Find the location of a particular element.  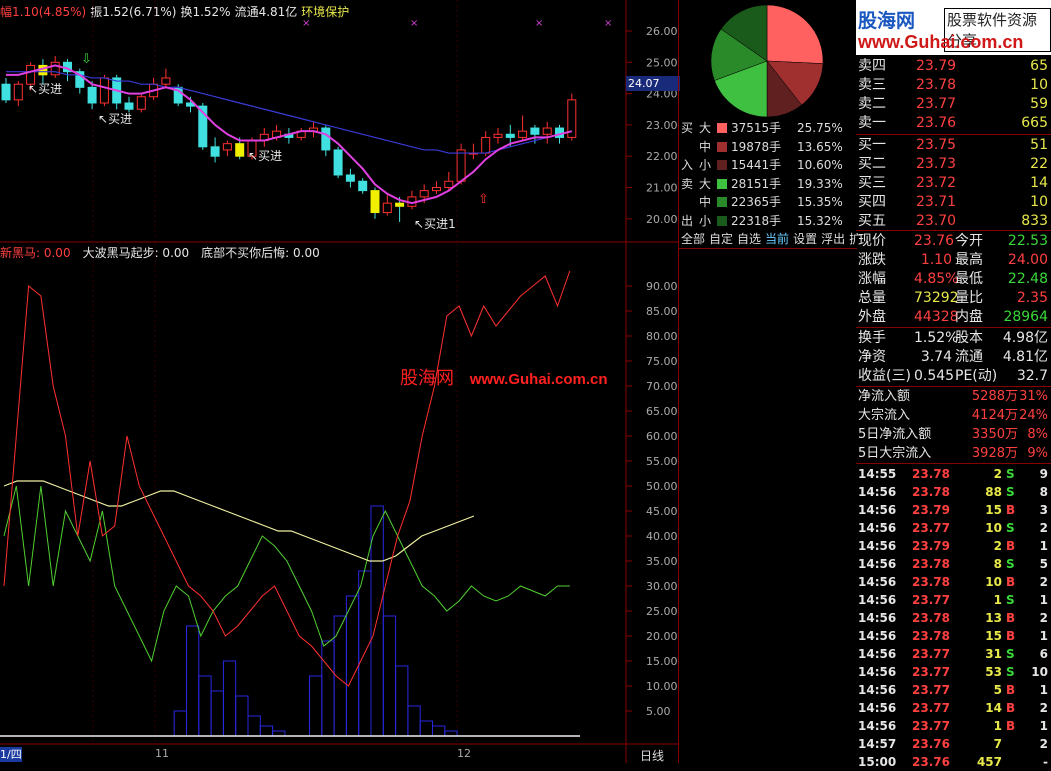

tick-price: 23.76 is located at coordinates (931, 762).